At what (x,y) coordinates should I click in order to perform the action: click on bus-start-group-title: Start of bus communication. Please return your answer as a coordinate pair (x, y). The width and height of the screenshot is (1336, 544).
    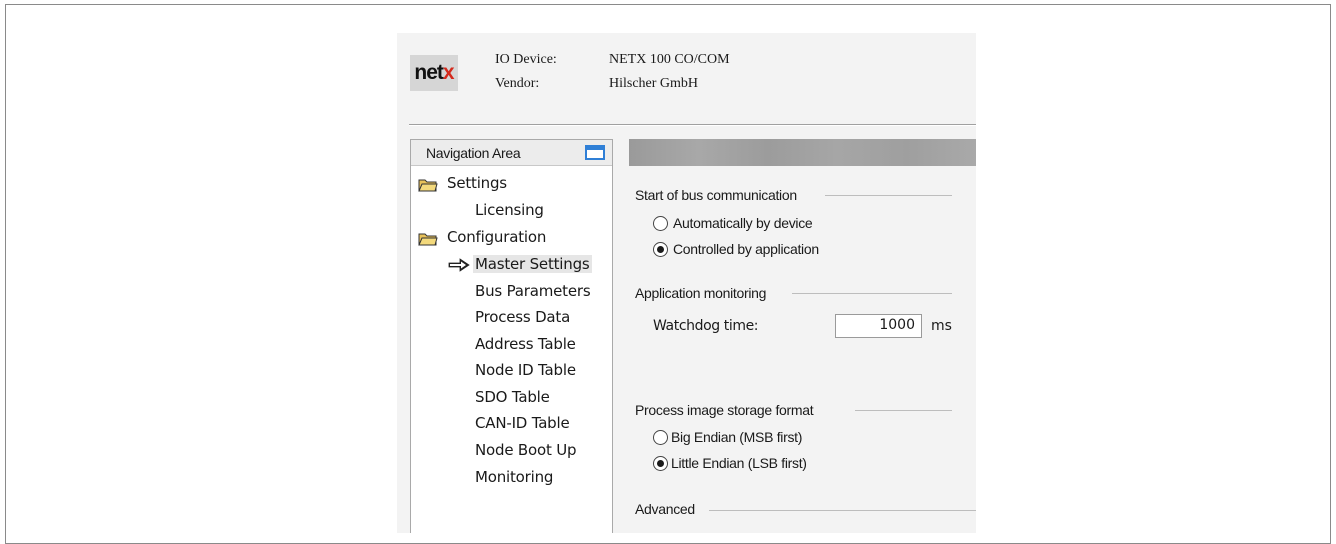
    Looking at the image, I should click on (718, 195).